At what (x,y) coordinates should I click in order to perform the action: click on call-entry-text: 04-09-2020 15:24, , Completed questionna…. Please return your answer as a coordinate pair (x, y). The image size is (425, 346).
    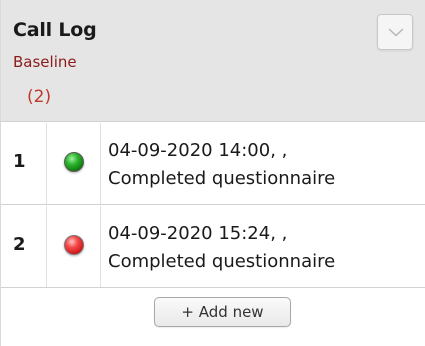
    Looking at the image, I should click on (221, 248).